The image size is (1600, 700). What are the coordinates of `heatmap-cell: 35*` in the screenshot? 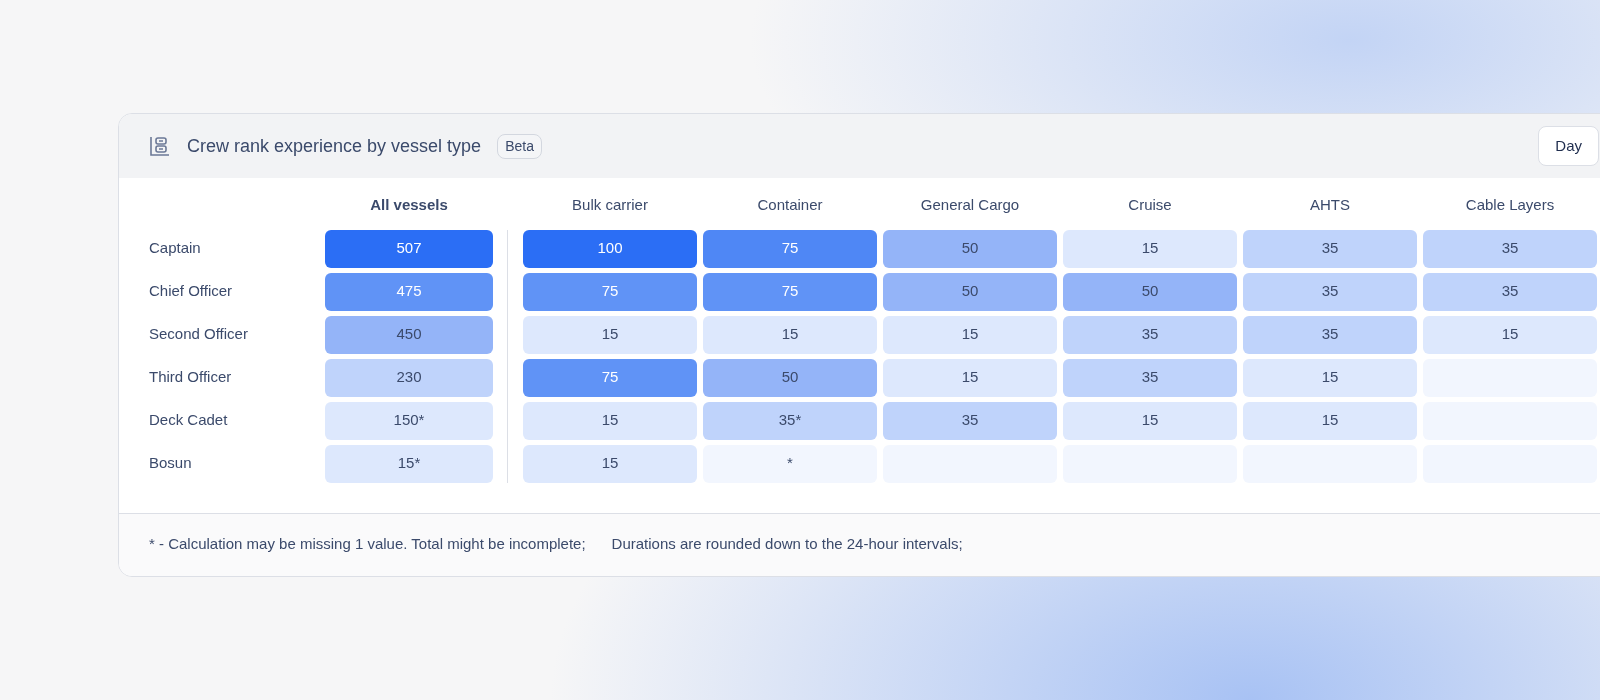 It's located at (790, 420).